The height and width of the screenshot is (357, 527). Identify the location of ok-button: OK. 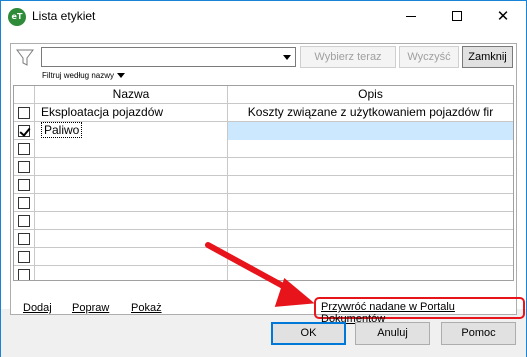
(308, 333).